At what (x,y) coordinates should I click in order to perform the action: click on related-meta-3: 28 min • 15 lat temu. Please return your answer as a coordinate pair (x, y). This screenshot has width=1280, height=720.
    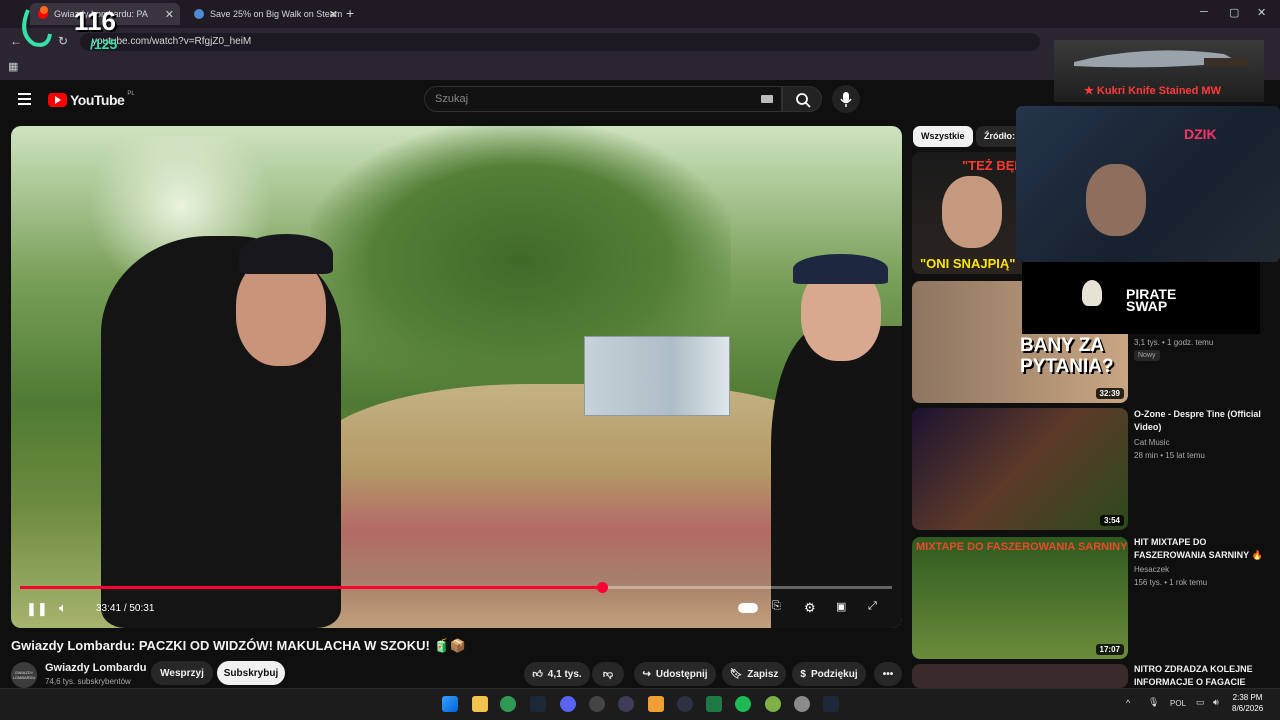
    Looking at the image, I should click on (1169, 455).